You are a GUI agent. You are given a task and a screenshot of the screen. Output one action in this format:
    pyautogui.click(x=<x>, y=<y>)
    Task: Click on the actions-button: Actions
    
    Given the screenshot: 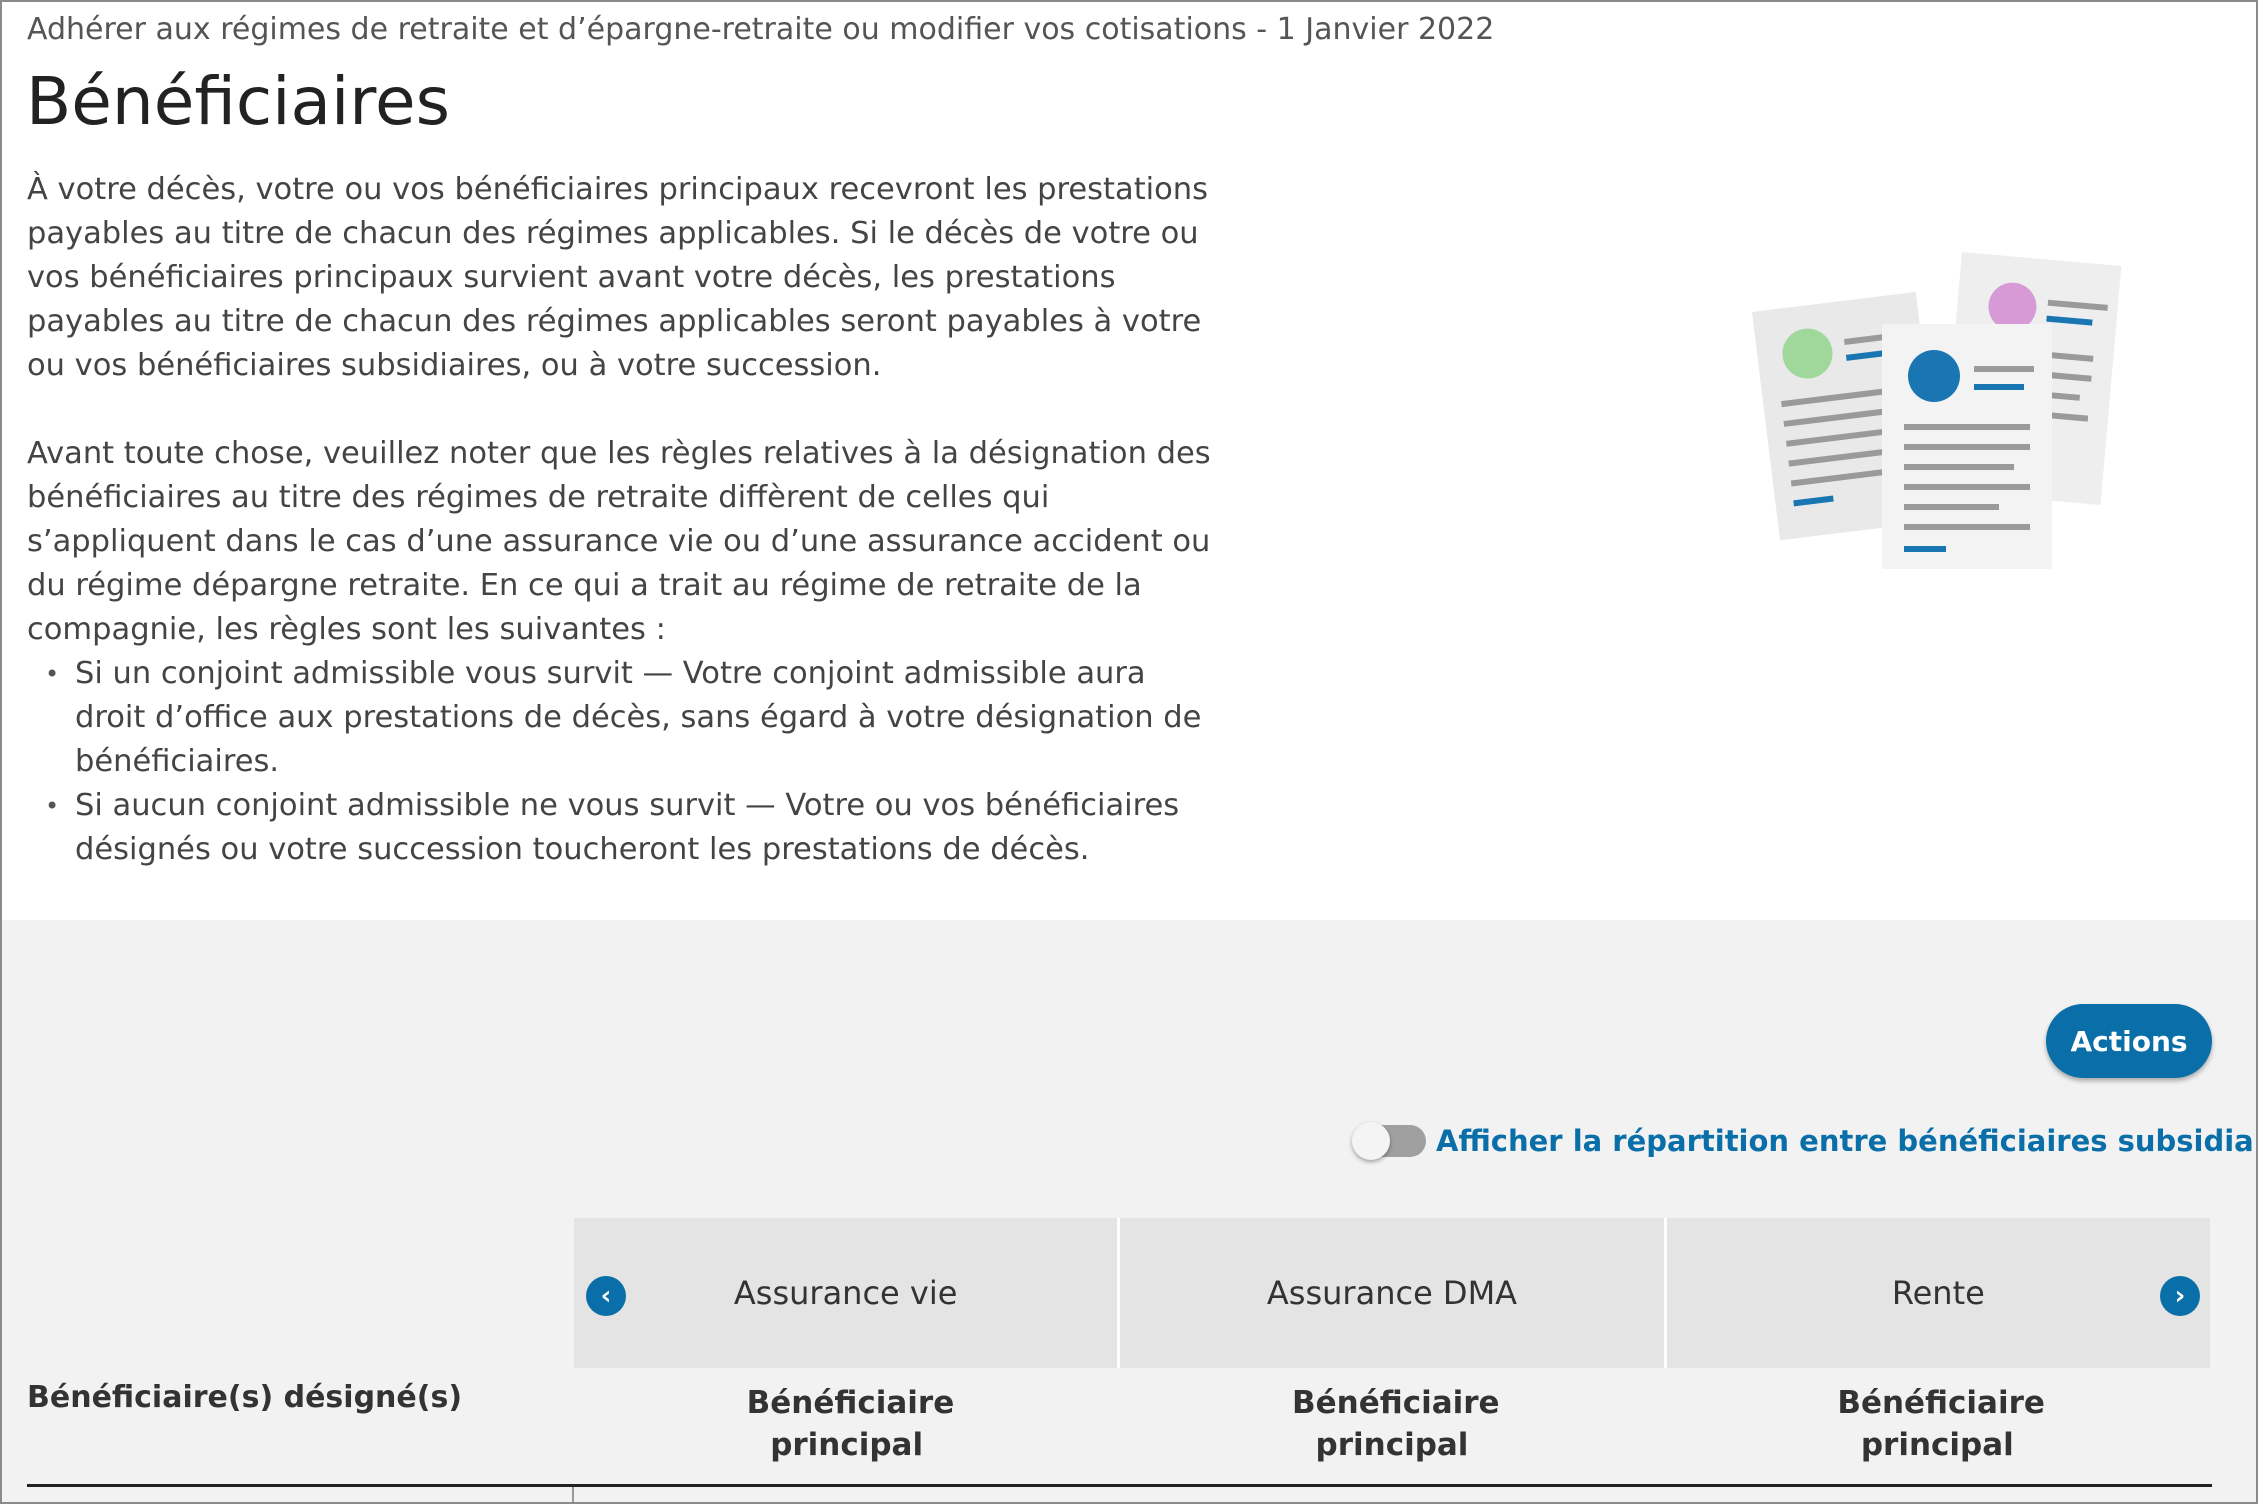 What is the action you would take?
    pyautogui.click(x=2129, y=1041)
    